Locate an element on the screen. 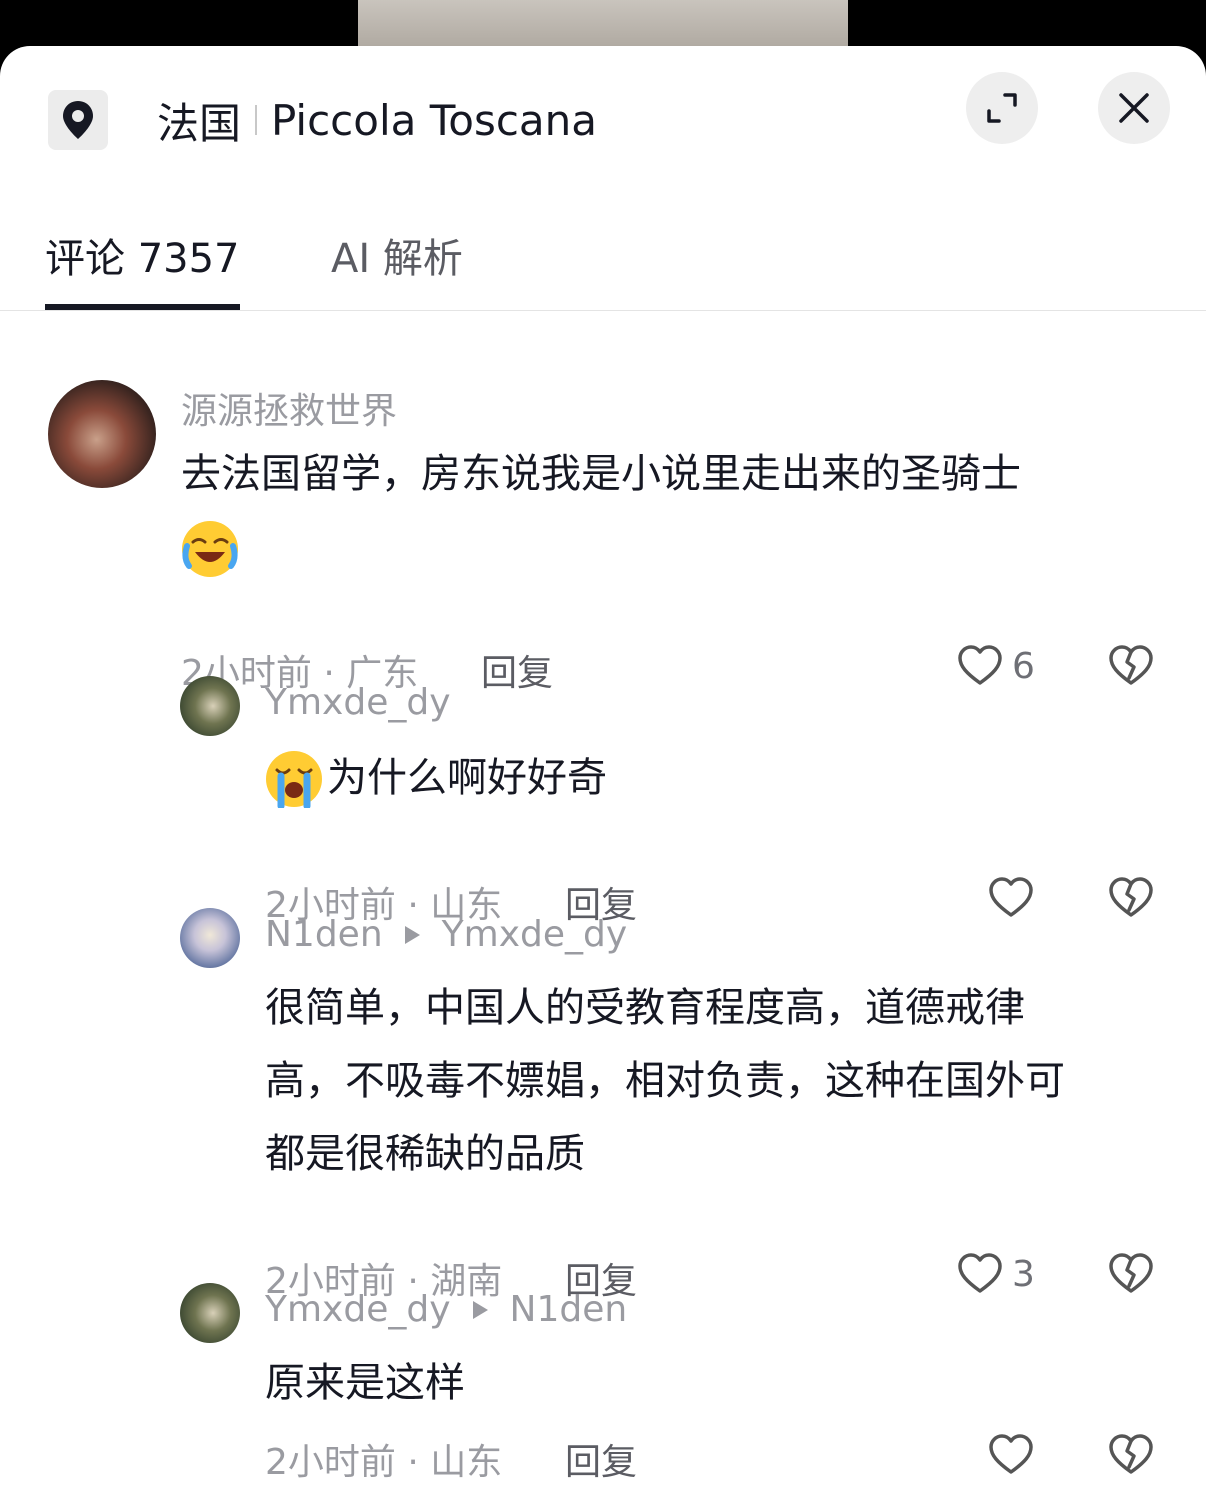 This screenshot has width=1206, height=1485. close-icon is located at coordinates (1134, 108).